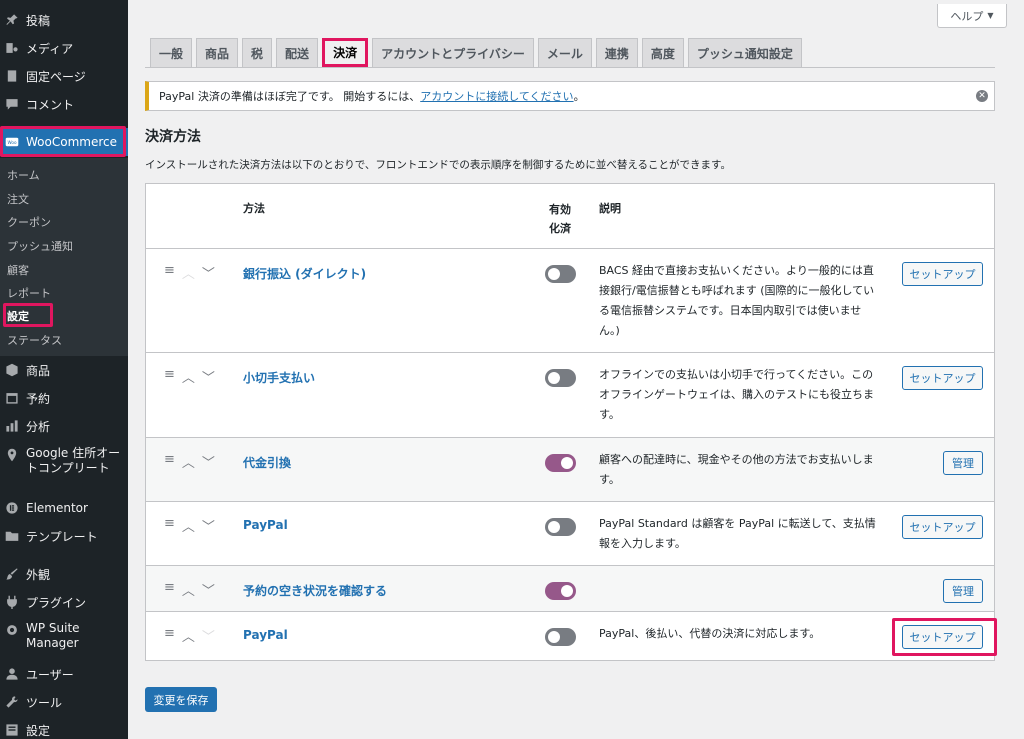  What do you see at coordinates (345, 52) in the screenshot?
I see `tab-payments: 決済` at bounding box center [345, 52].